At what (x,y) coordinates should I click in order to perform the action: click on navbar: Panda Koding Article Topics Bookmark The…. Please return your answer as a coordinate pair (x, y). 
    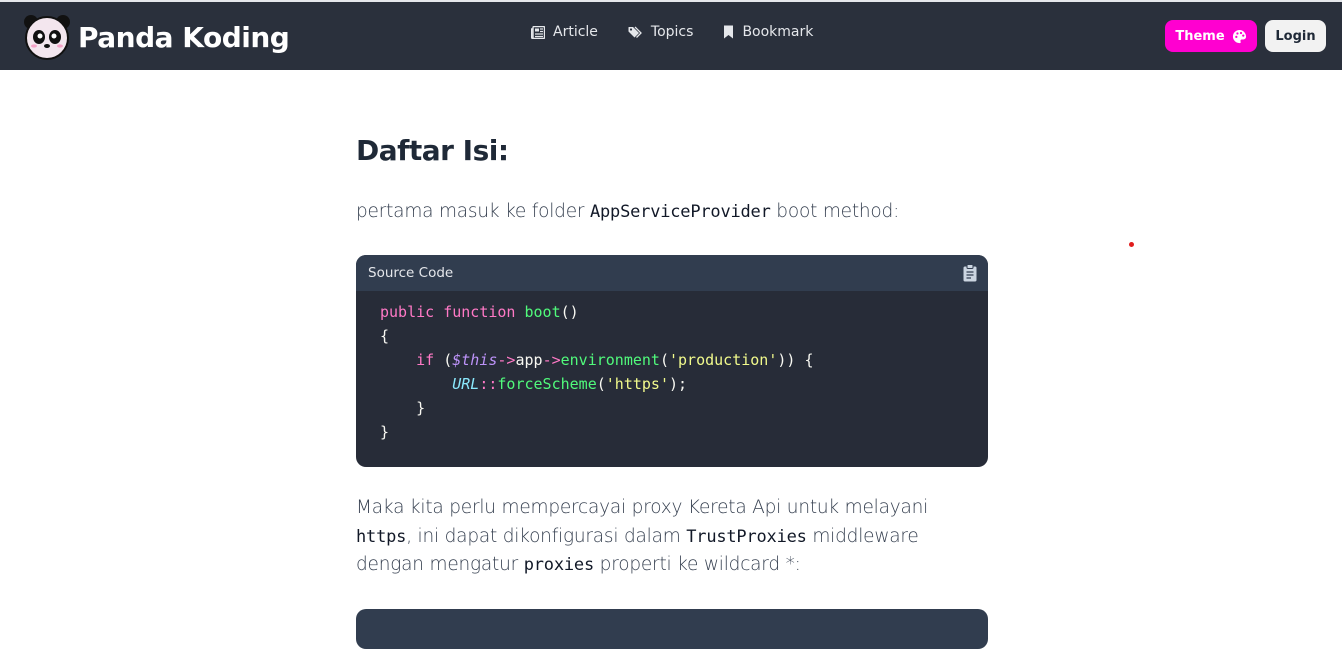
    Looking at the image, I should click on (671, 36).